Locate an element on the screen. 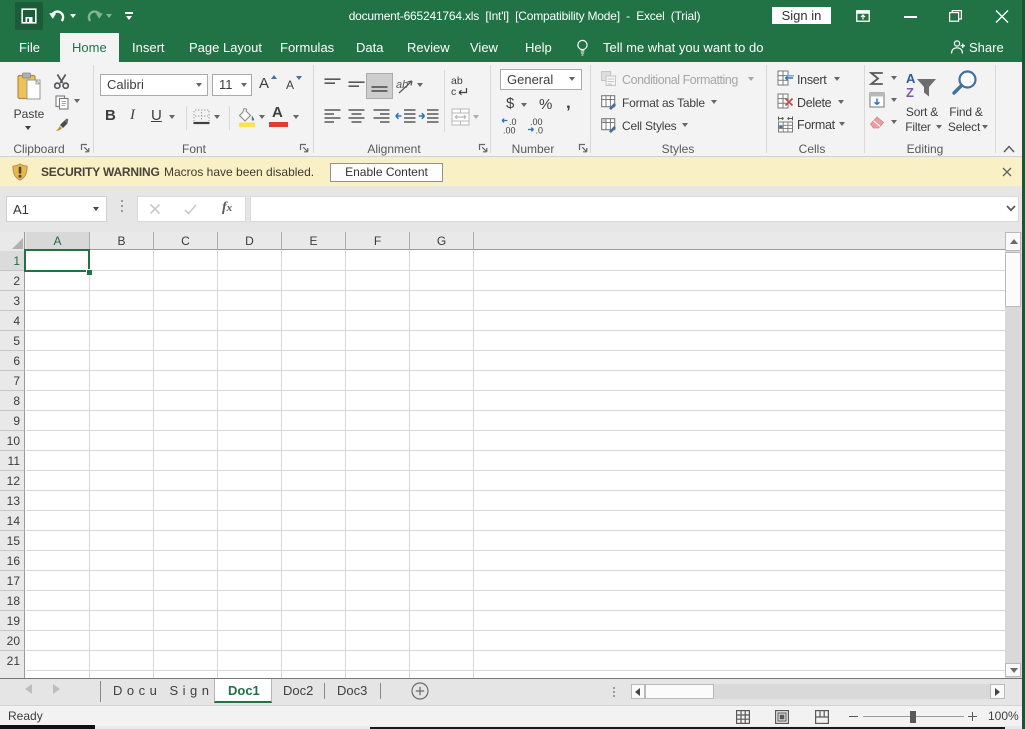 Image resolution: width=1025 pixels, height=729 pixels. svg-text: ab is located at coordinates (402, 85).